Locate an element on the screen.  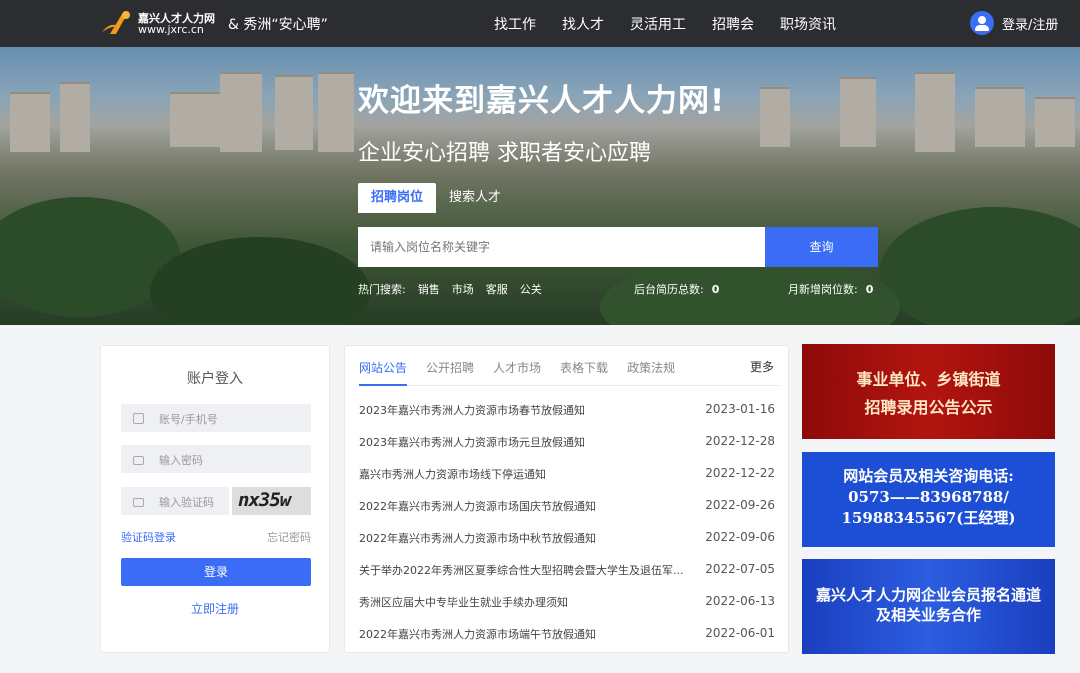
tab-site-announcements: 网站公告 is located at coordinates (383, 372).